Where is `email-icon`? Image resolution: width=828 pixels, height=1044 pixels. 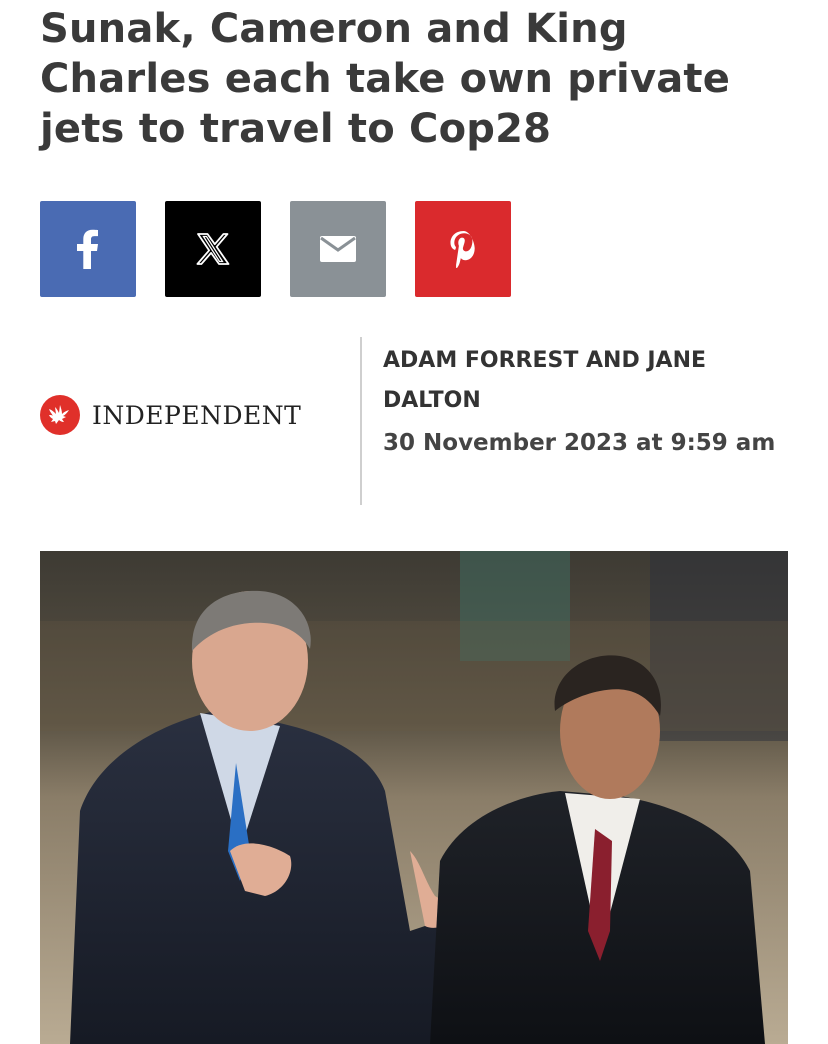
email-icon is located at coordinates (338, 249).